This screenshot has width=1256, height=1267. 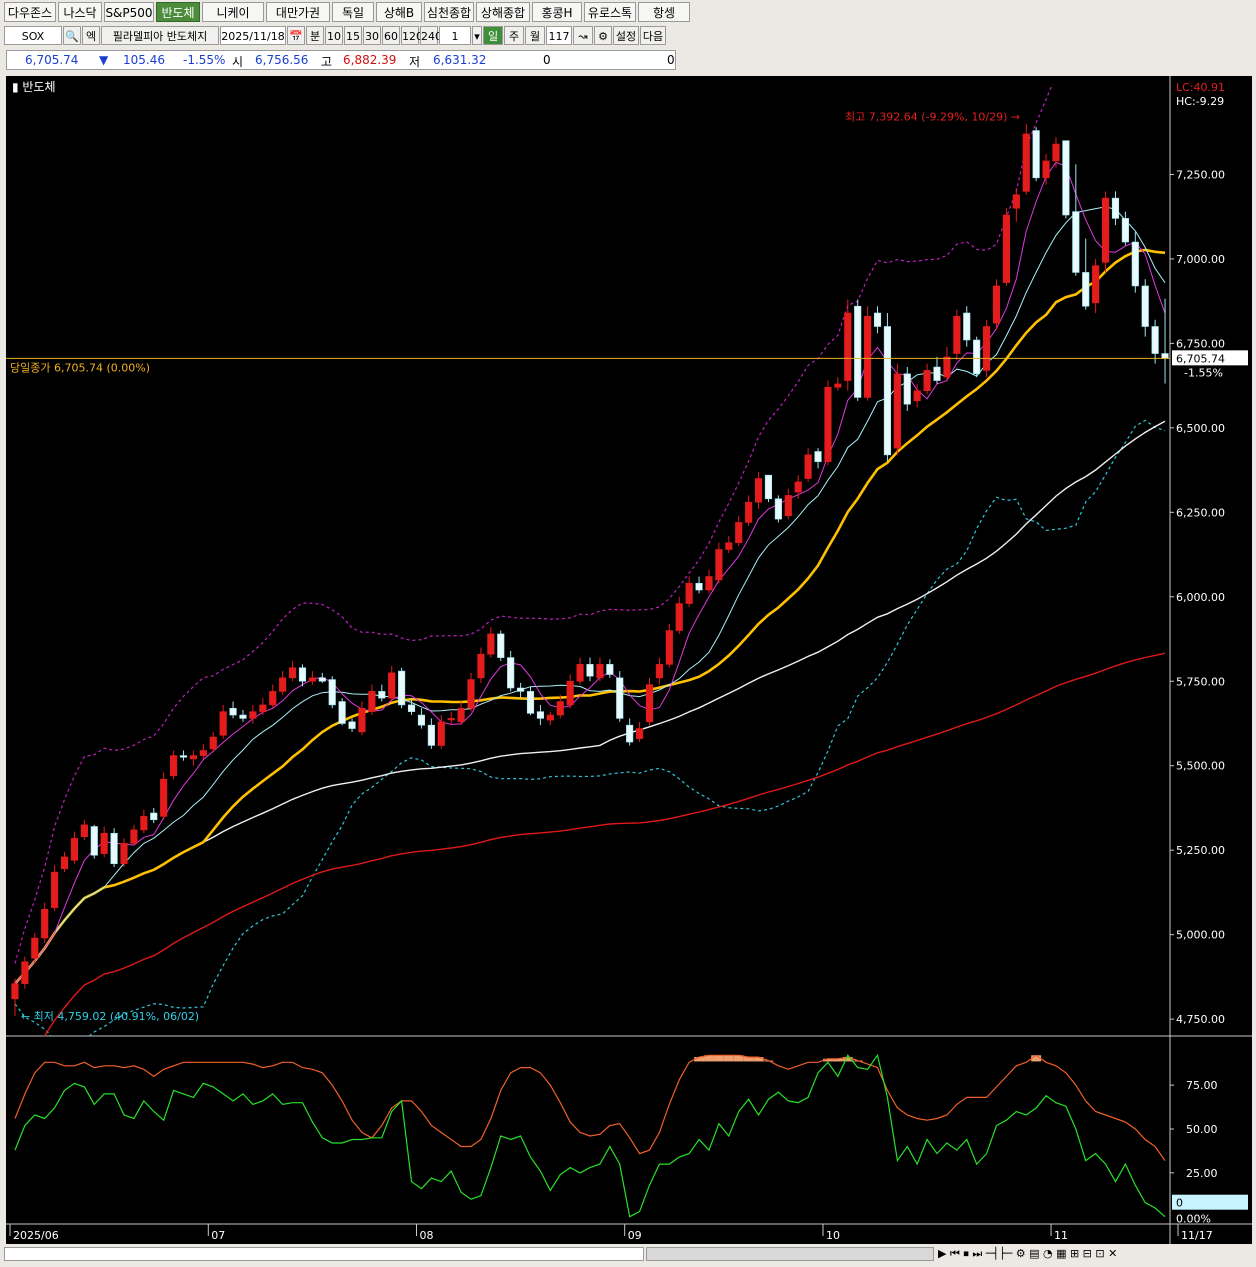 What do you see at coordinates (477, 35) in the screenshot?
I see `chevron-down-icon: ▾` at bounding box center [477, 35].